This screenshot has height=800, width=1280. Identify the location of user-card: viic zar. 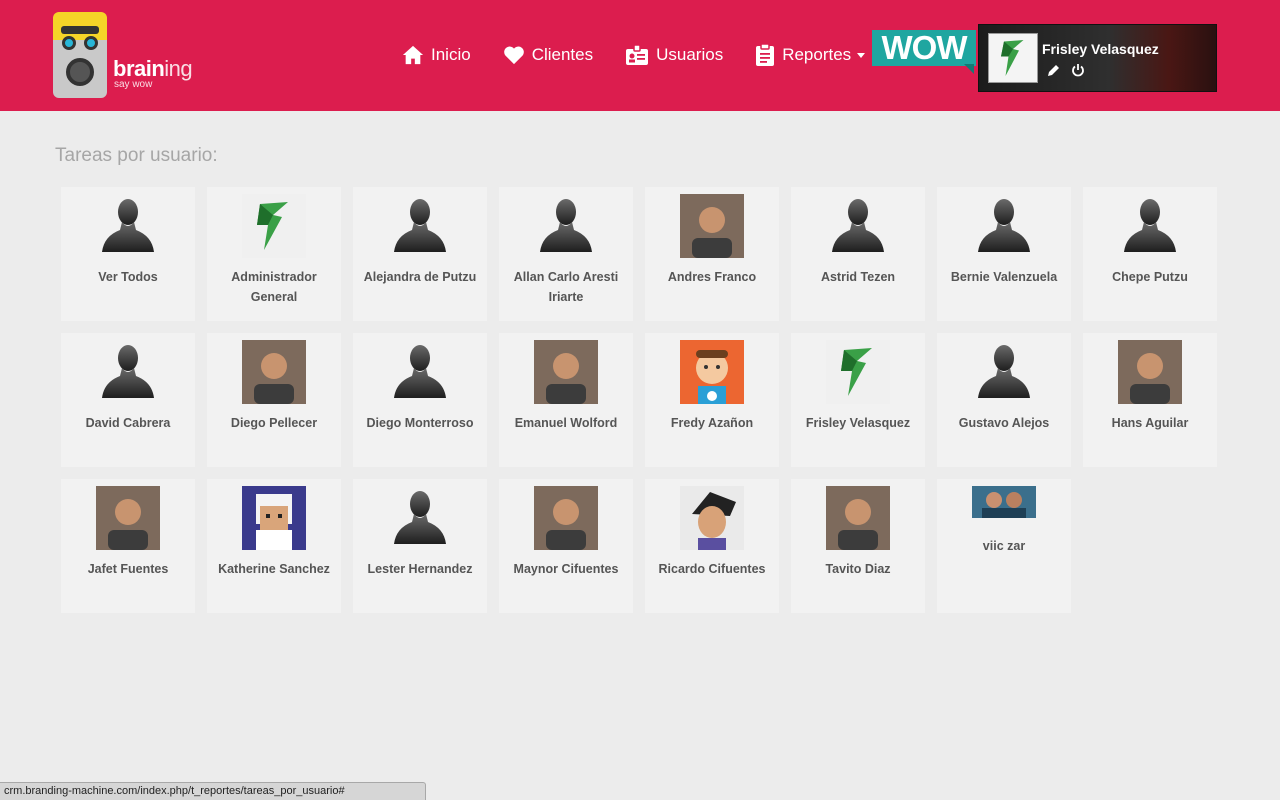
(1004, 546).